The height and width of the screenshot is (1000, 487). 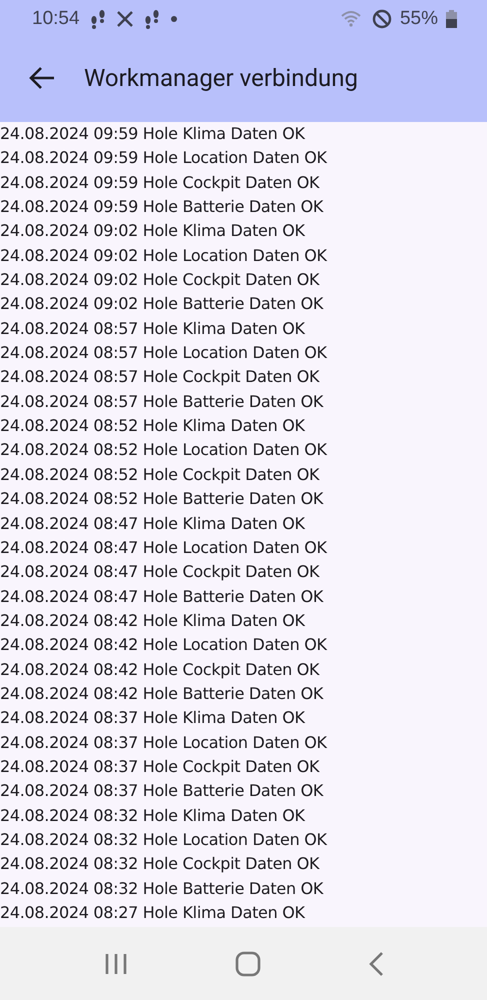 I want to click on dot-icon, so click(x=174, y=19).